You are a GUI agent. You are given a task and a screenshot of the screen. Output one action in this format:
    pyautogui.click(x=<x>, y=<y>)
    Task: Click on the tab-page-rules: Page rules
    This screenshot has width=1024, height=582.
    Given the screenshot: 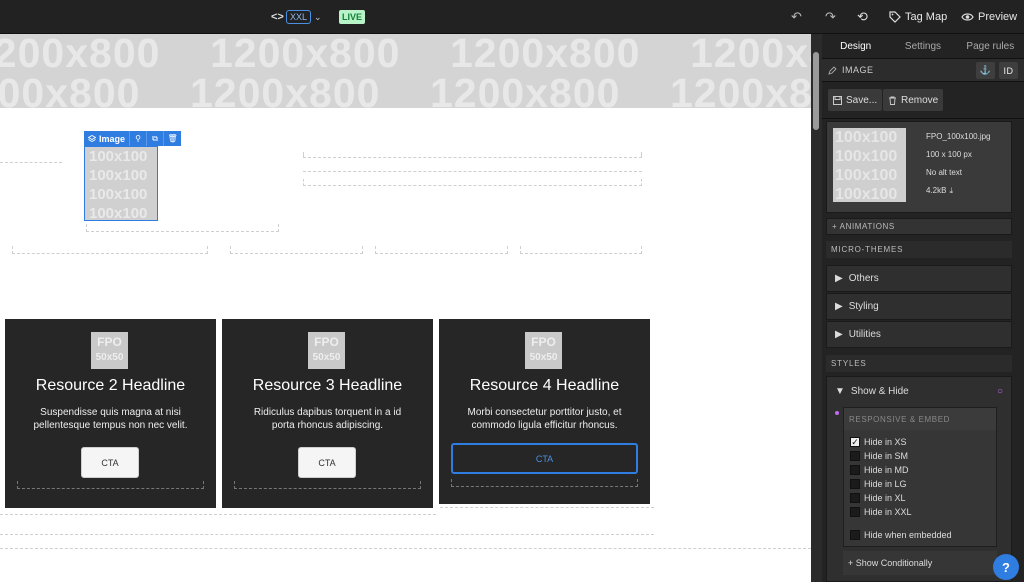 What is the action you would take?
    pyautogui.click(x=990, y=46)
    